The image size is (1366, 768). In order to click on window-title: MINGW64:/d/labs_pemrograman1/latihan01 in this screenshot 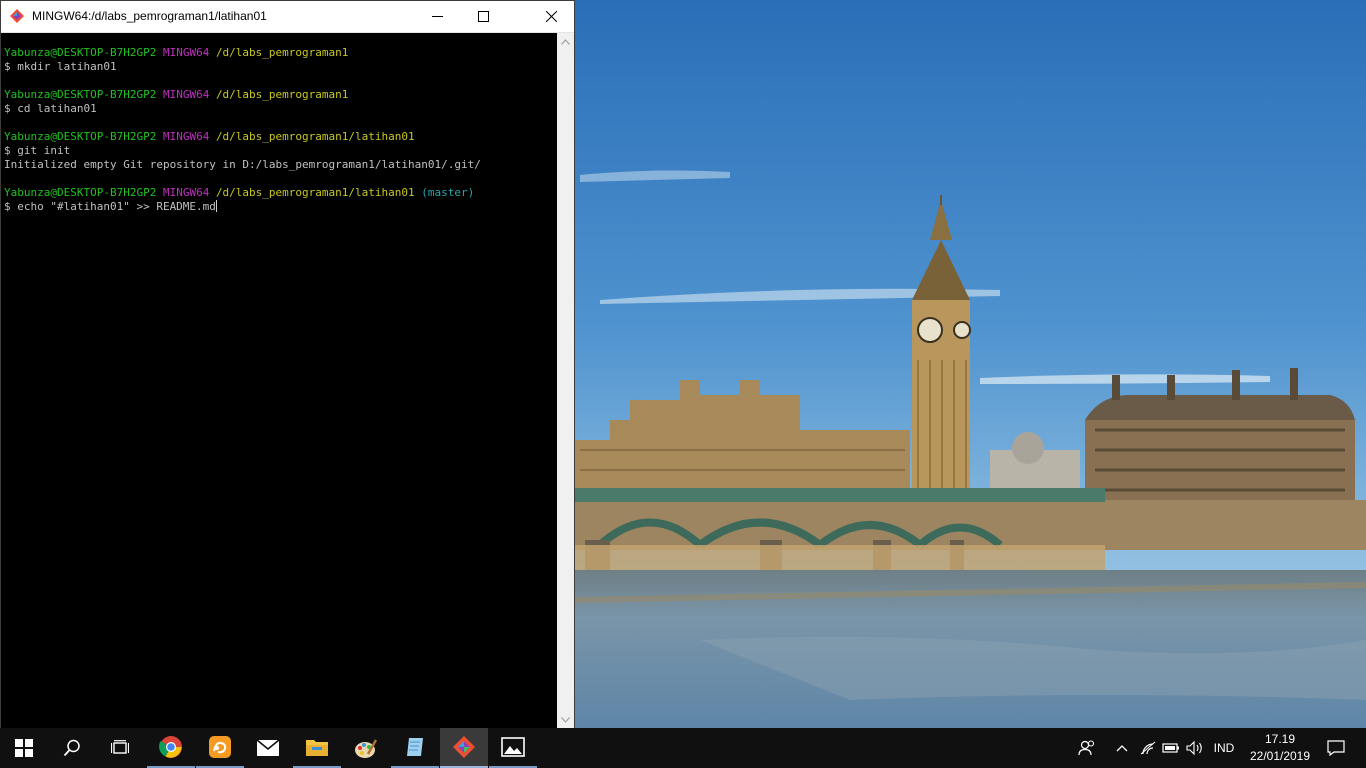, I will do `click(149, 16)`.